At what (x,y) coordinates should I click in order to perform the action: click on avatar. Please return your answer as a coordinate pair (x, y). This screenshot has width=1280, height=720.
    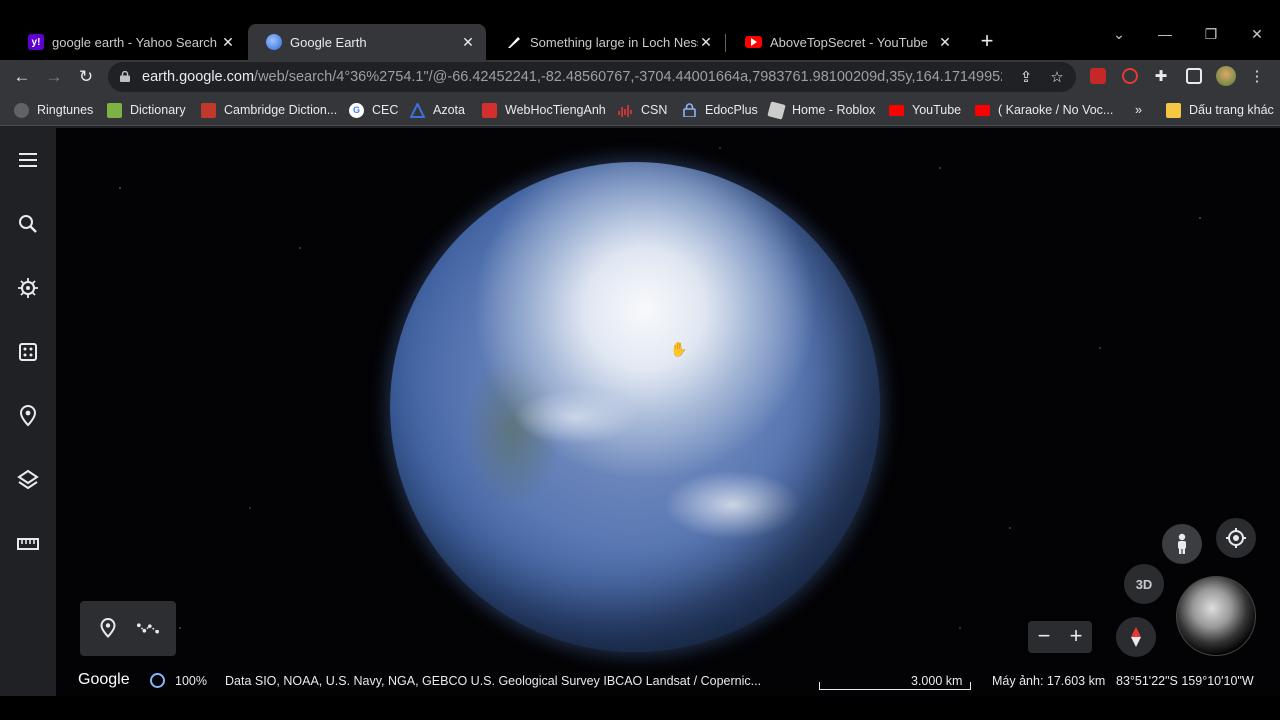
    Looking at the image, I should click on (1226, 76).